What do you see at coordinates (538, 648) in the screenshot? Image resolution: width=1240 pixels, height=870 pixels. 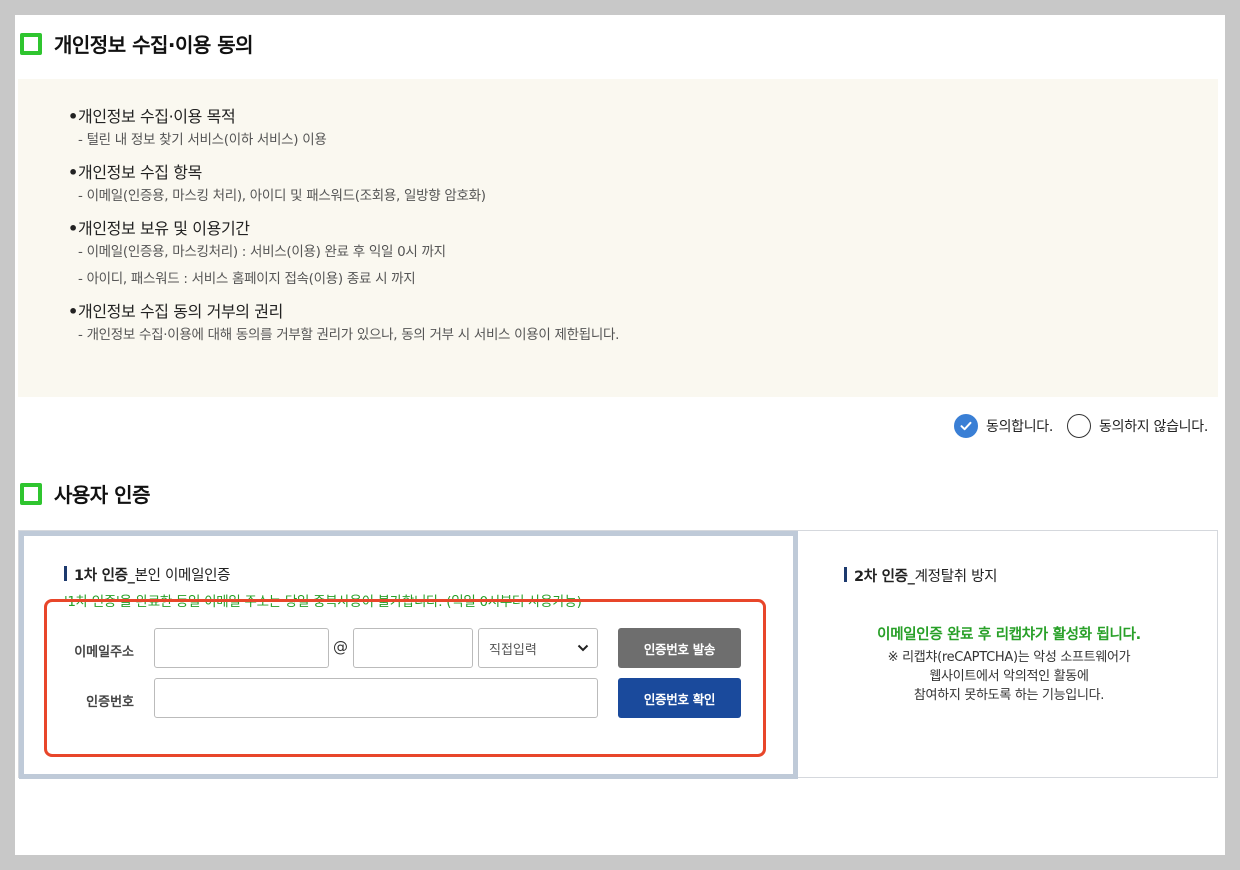 I see `email-domain-select: 직접입력` at bounding box center [538, 648].